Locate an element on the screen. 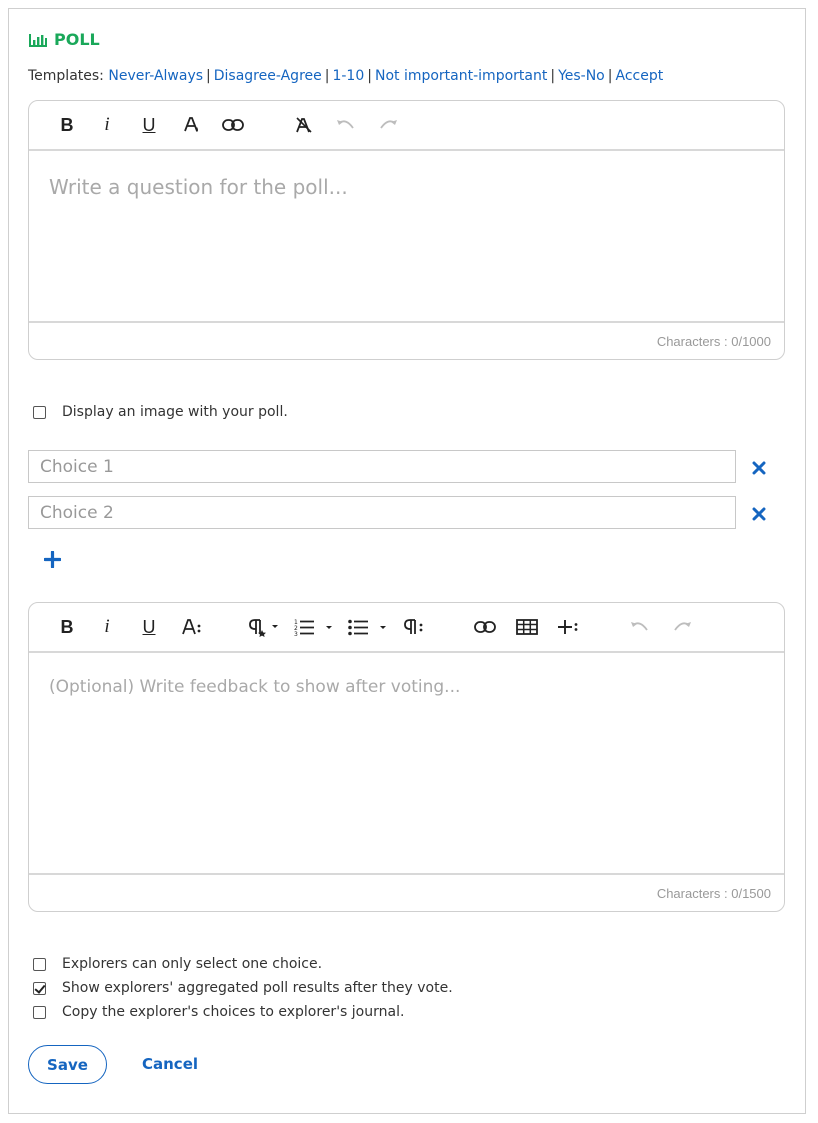  template-accept: Accept is located at coordinates (639, 76).